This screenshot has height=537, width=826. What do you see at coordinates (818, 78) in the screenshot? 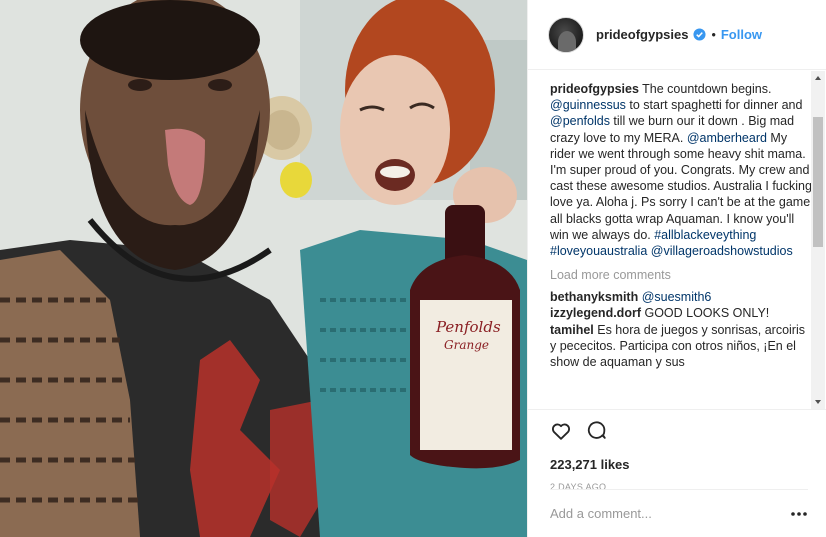
I see `scroll-up-arrow-icon` at bounding box center [818, 78].